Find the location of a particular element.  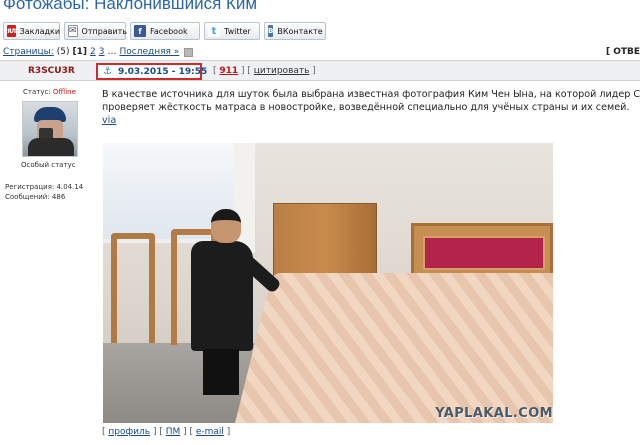

twitter-label: Twitter is located at coordinates (237, 31).